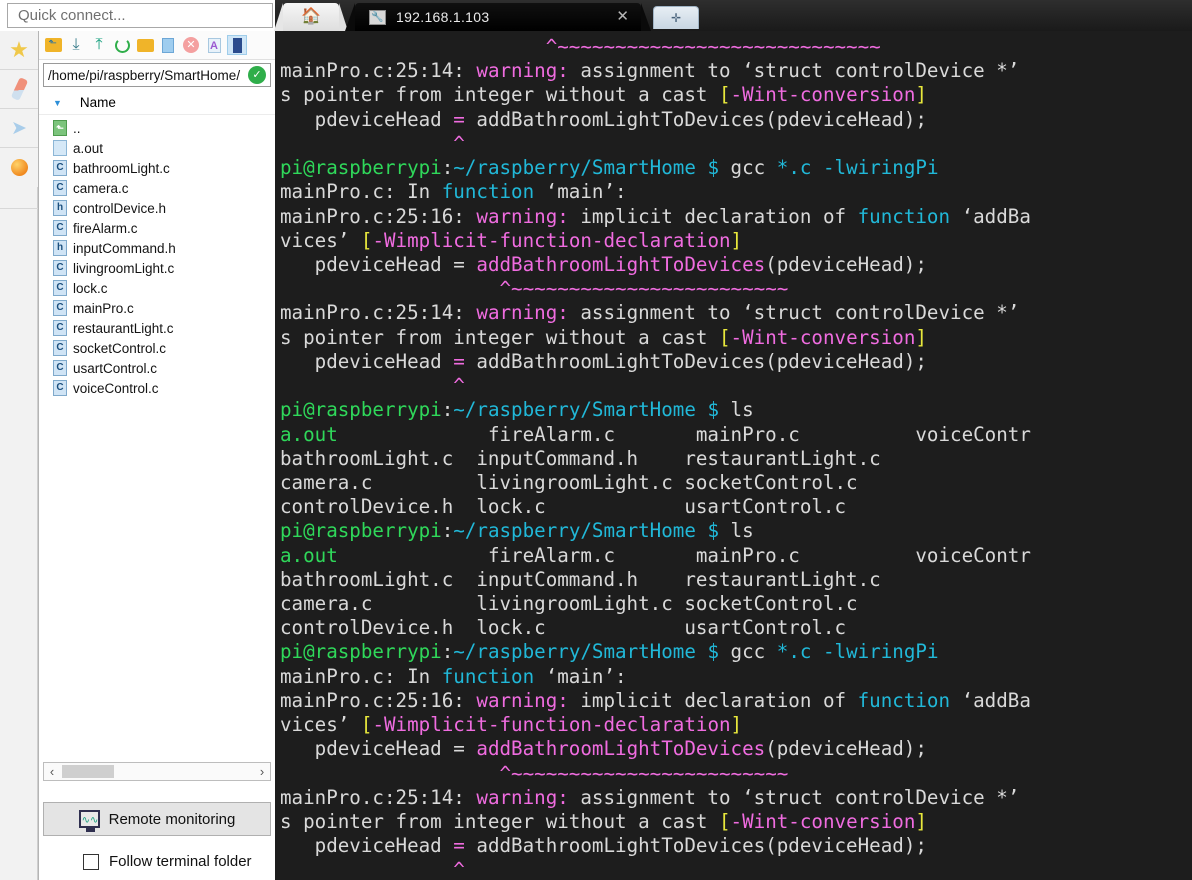 Image resolution: width=1192 pixels, height=880 pixels. Describe the element at coordinates (191, 45) in the screenshot. I see `delete-icon: ✕` at that location.